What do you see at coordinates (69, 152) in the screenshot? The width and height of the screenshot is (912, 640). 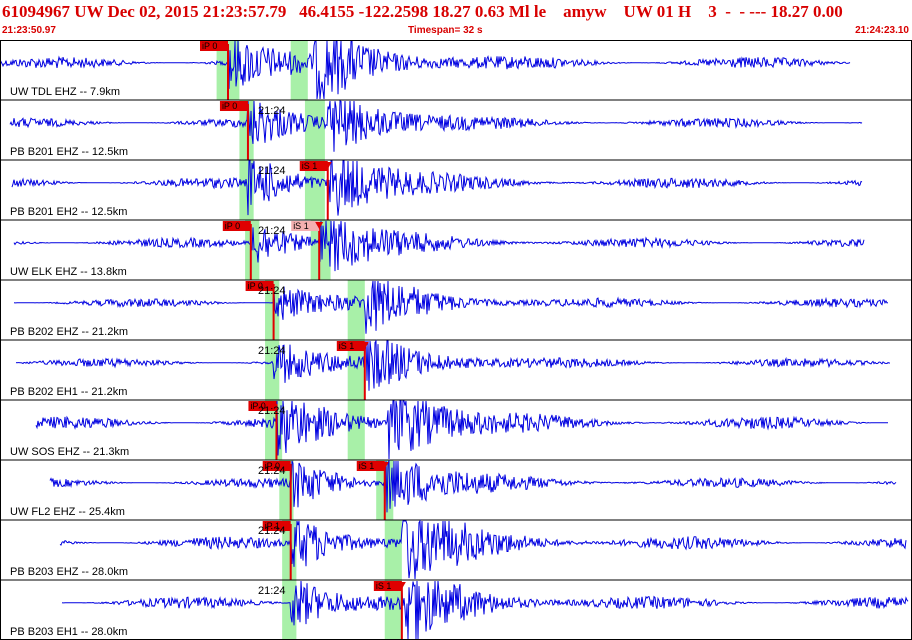 I see `station-label: PB B201 EHZ -- 12.5km` at bounding box center [69, 152].